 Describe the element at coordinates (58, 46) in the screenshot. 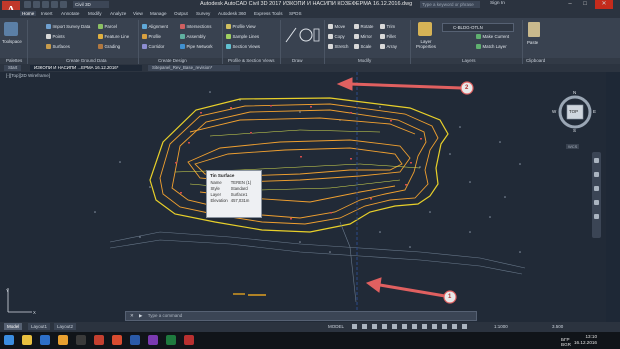

I see `surfaces-button: Surfaces` at that location.